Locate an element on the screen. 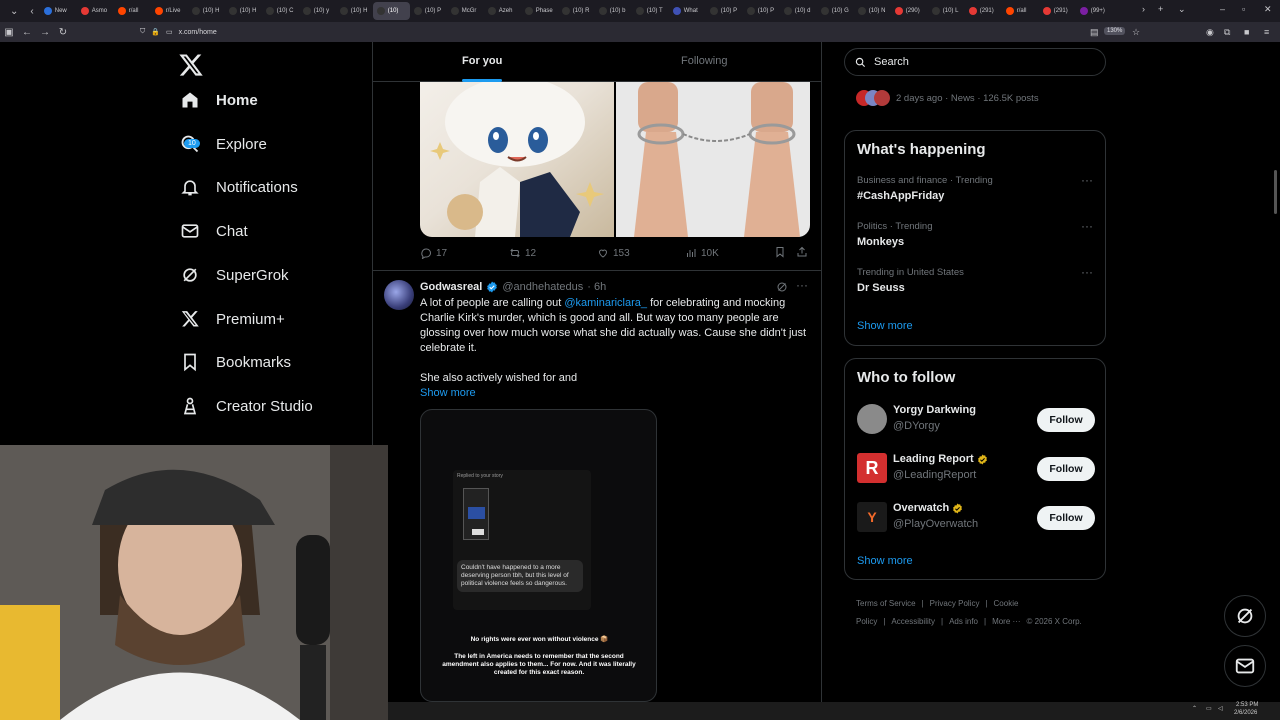  views-button: 10K is located at coordinates (702, 253).